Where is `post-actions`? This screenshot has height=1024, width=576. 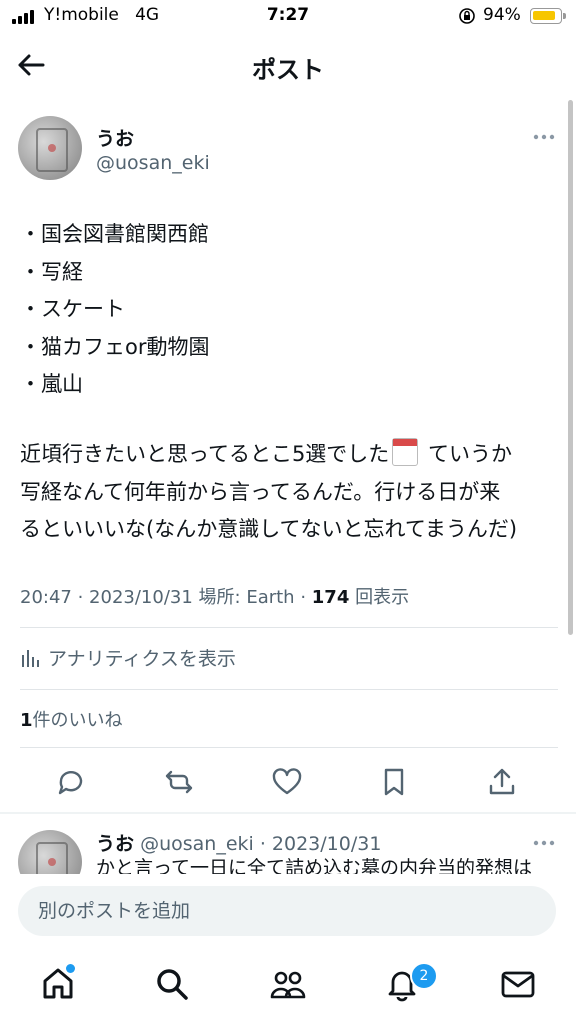 post-actions is located at coordinates (288, 782).